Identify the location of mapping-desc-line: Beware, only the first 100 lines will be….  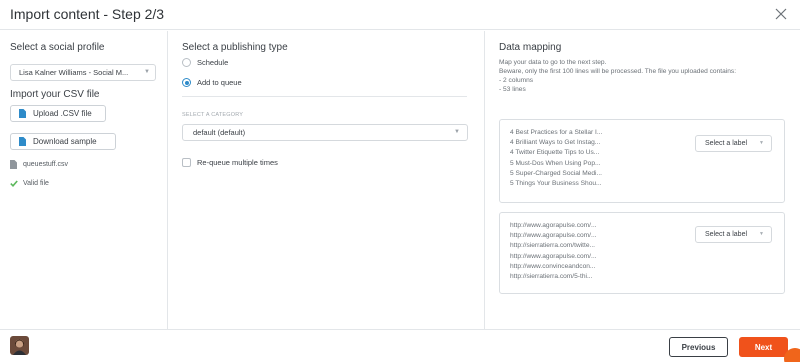
(618, 71).